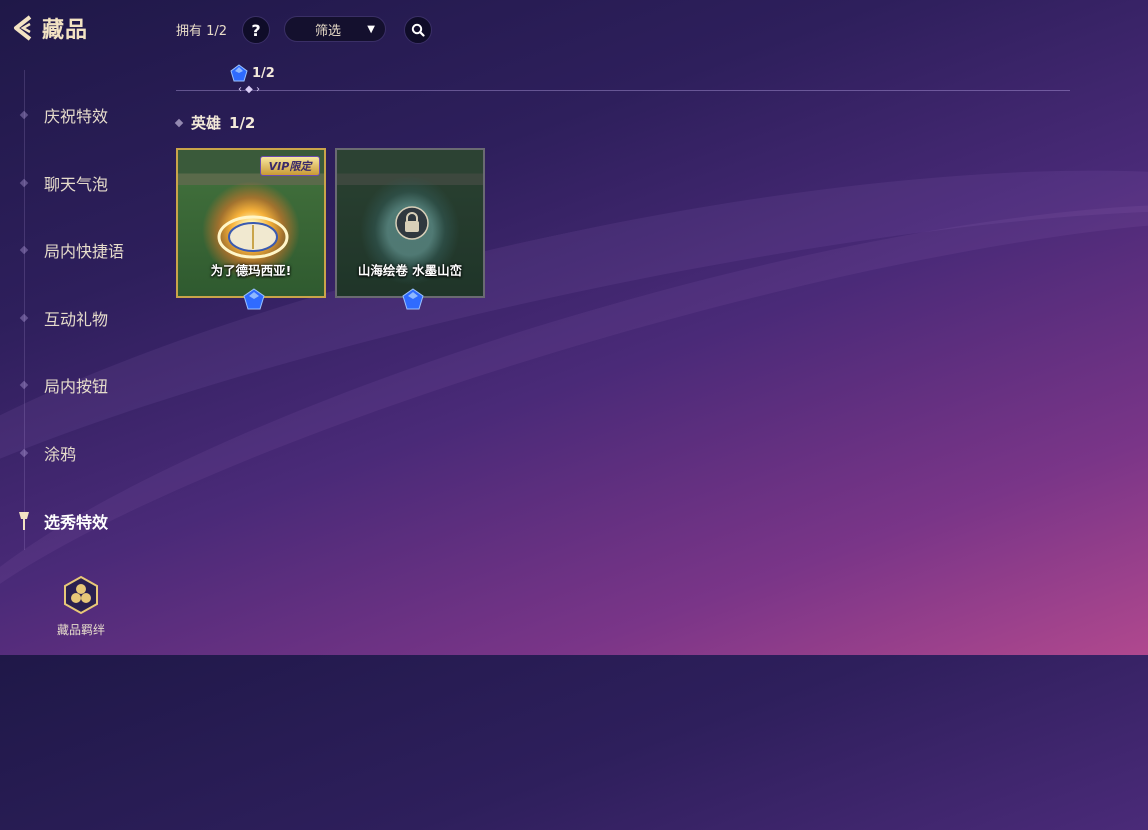 The width and height of the screenshot is (1148, 830). I want to click on page-title: 藏品, so click(65, 30).